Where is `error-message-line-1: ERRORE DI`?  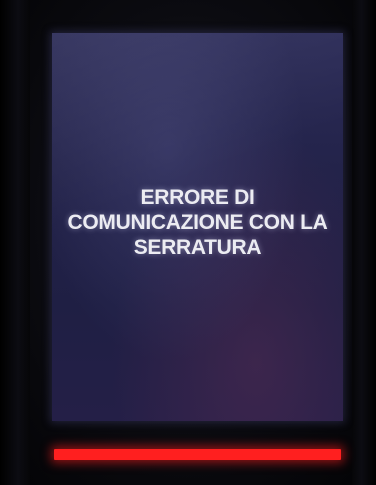 error-message-line-1: ERRORE DI is located at coordinates (197, 197).